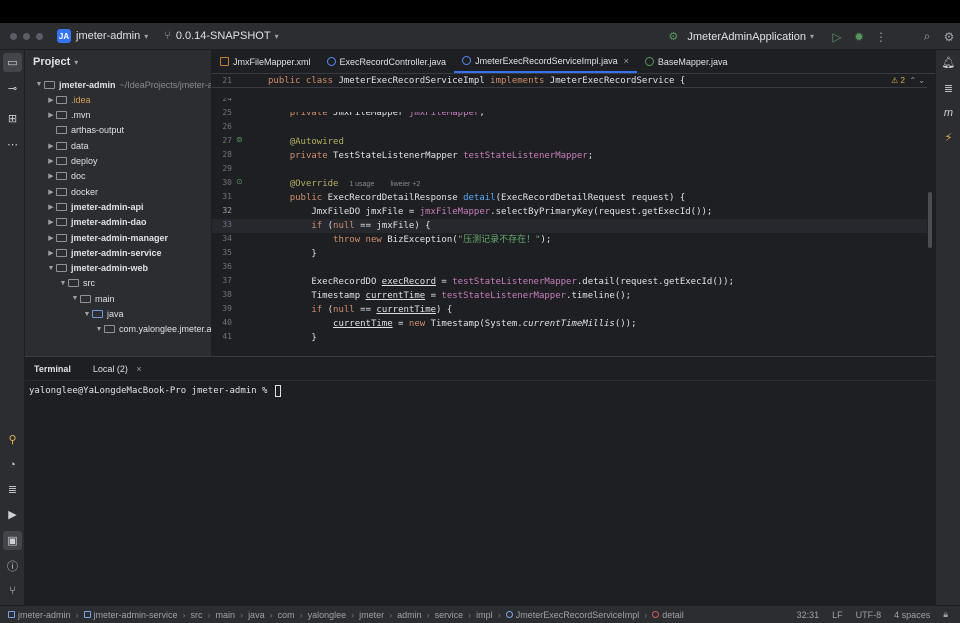 Image resolution: width=960 pixels, height=623 pixels. Describe the element at coordinates (94, 206) in the screenshot. I see `tree-item: ▶ jmeter-admin-api` at that location.